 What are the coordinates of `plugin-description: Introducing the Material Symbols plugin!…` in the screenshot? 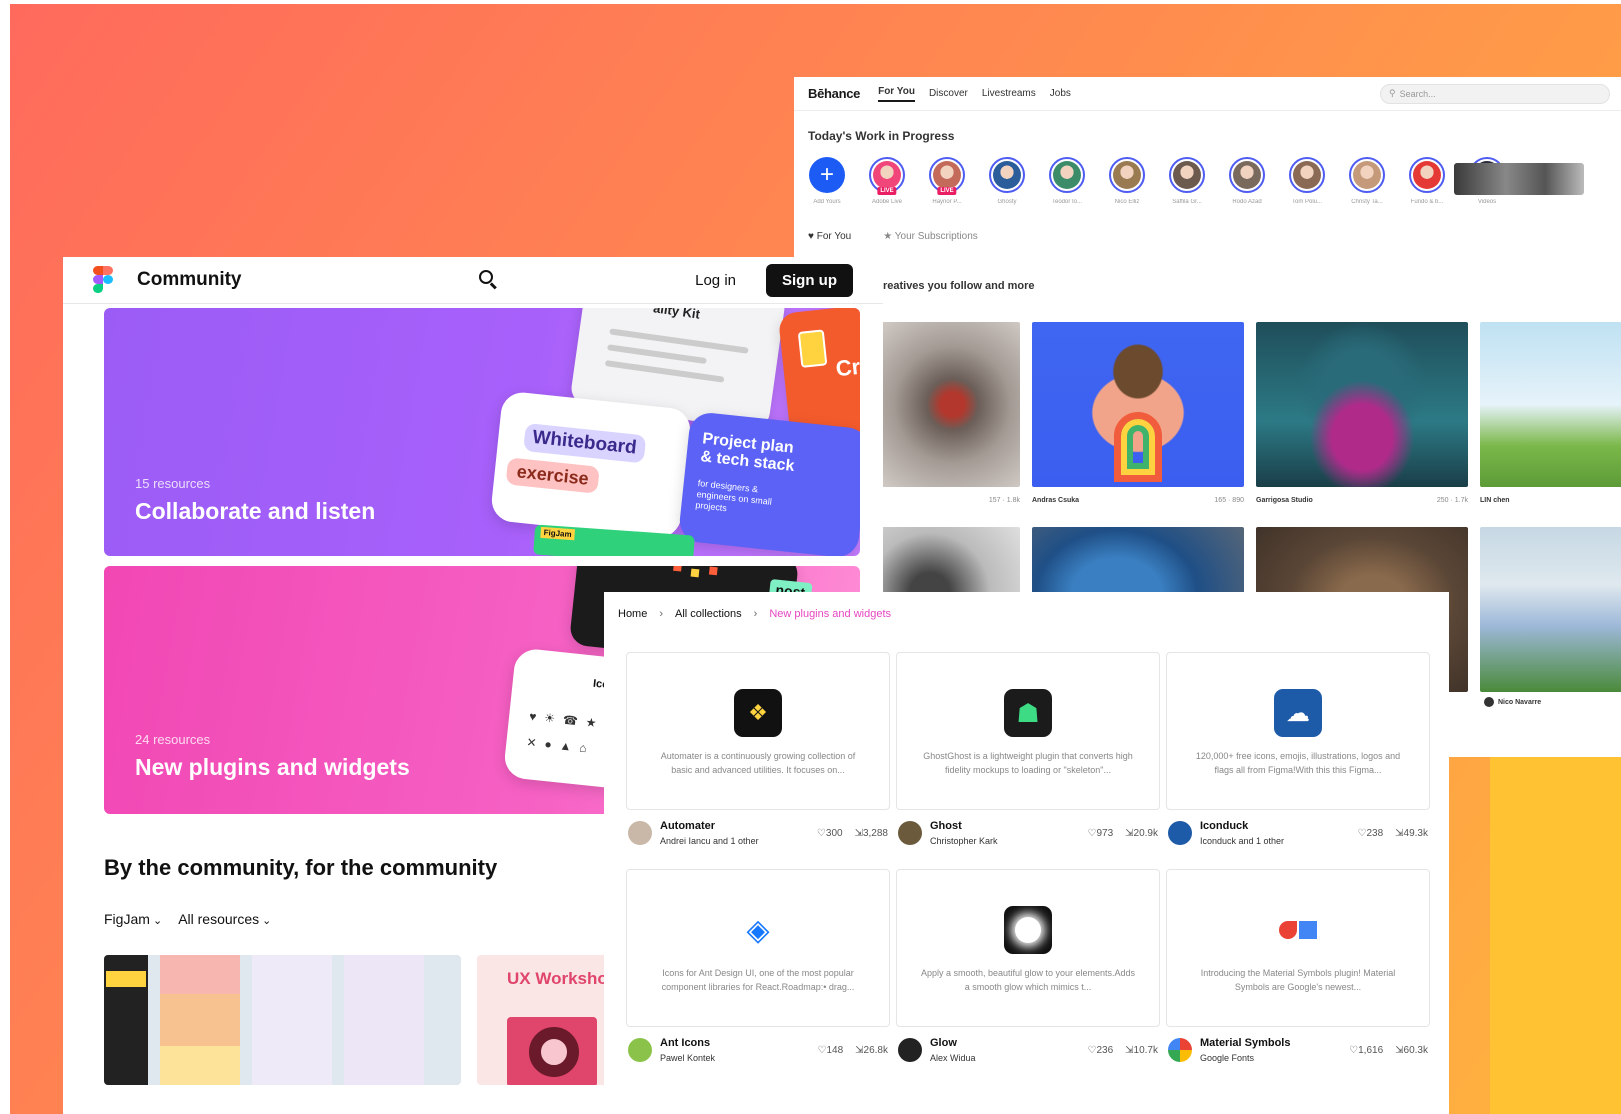 It's located at (1298, 980).